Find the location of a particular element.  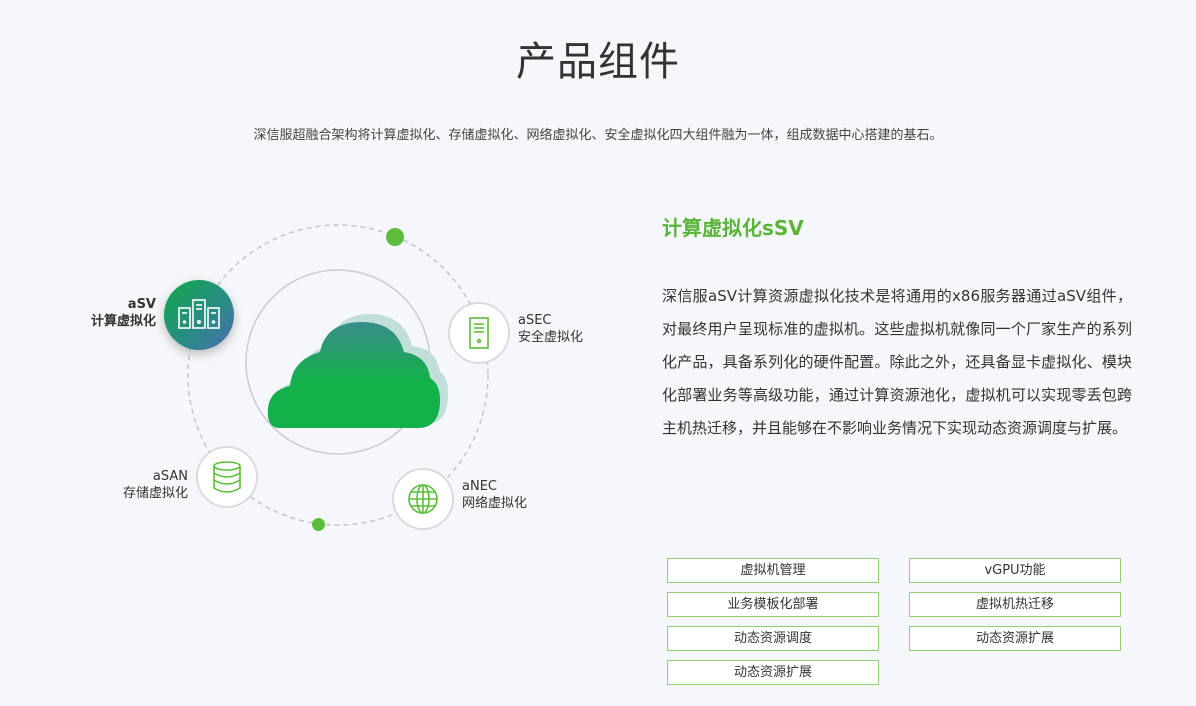

node-asec-label: aSEC 安全虚拟化 is located at coordinates (551, 329).